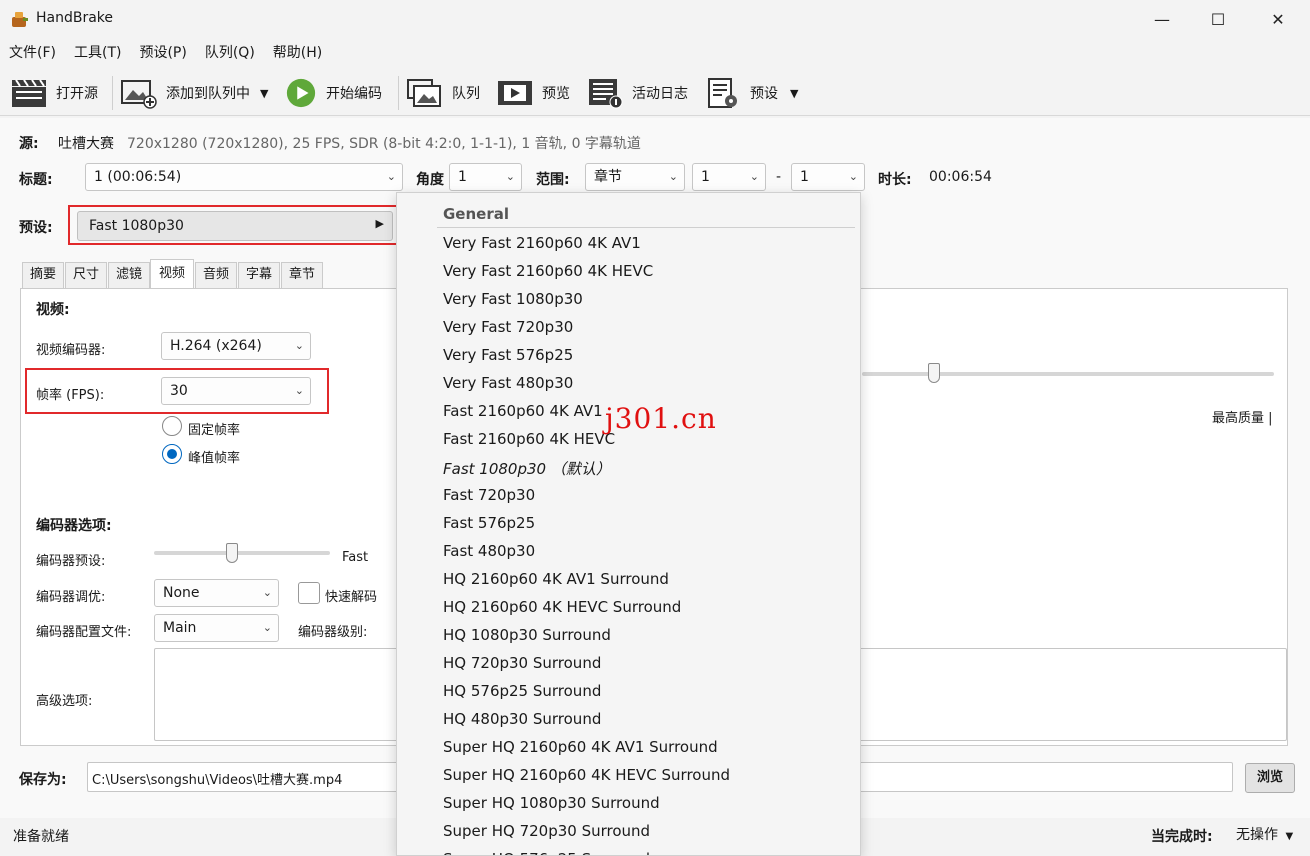 Image resolution: width=1310 pixels, height=856 pixels. Describe the element at coordinates (729, 177) in the screenshot. I see `range-start-select: 1 ⌄` at that location.